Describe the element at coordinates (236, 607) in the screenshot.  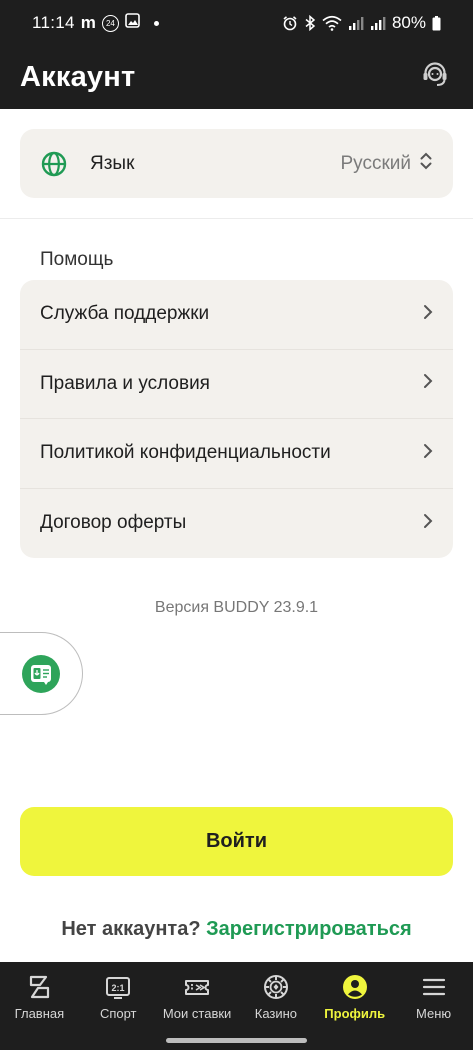
I see `app-version: Версия BUDDY 23.9.1` at that location.